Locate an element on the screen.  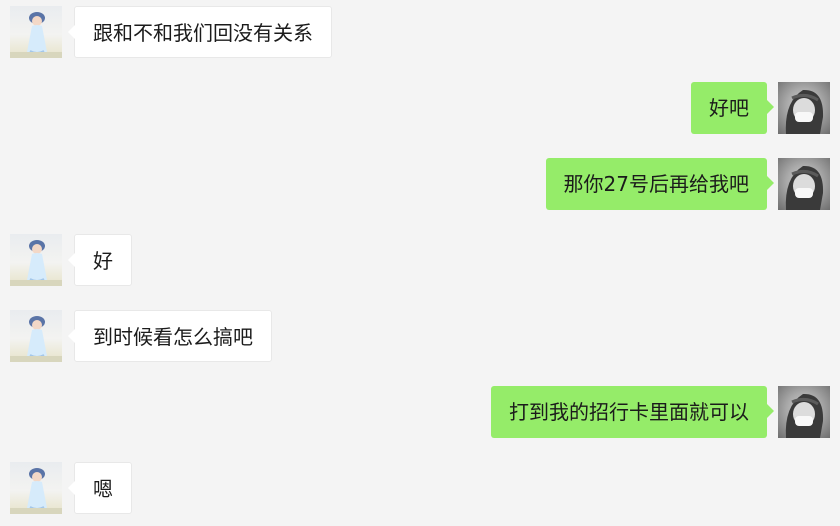
message-bubble-incoming: 嗯 is located at coordinates (100, 488).